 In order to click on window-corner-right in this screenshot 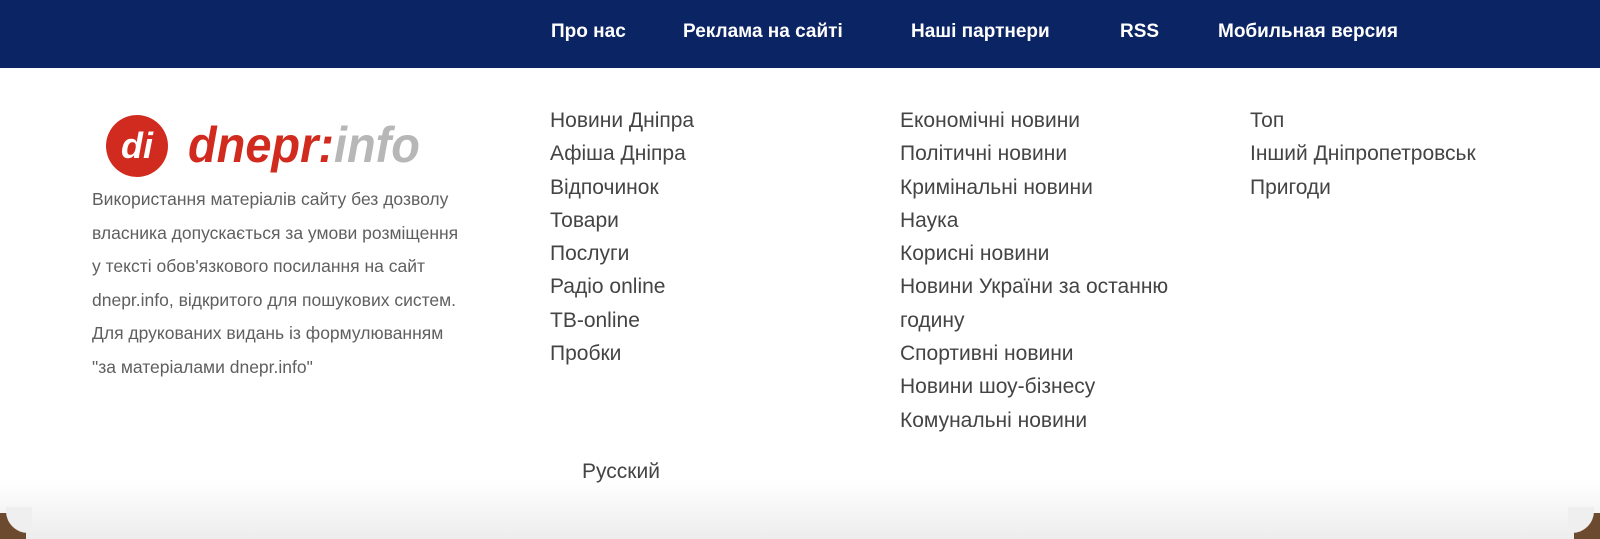, I will do `click(1584, 523)`.